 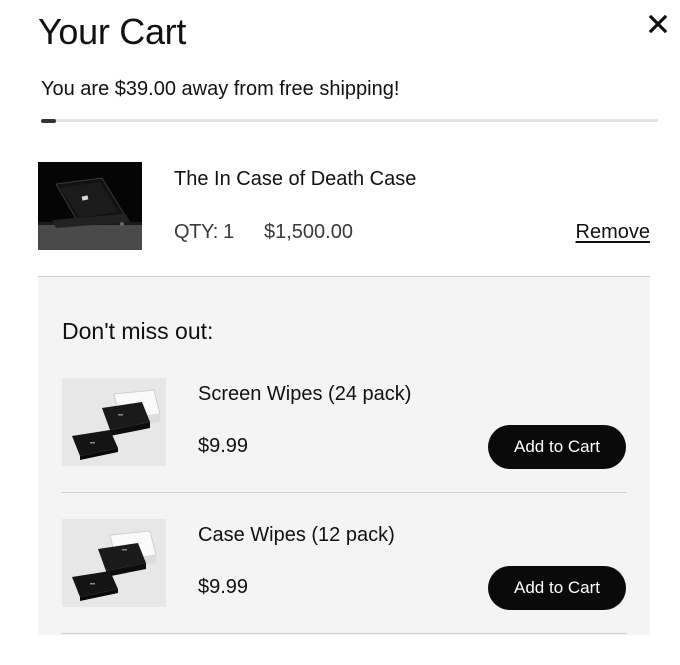 What do you see at coordinates (138, 331) in the screenshot?
I see `upsell-heading: Don't miss out:` at bounding box center [138, 331].